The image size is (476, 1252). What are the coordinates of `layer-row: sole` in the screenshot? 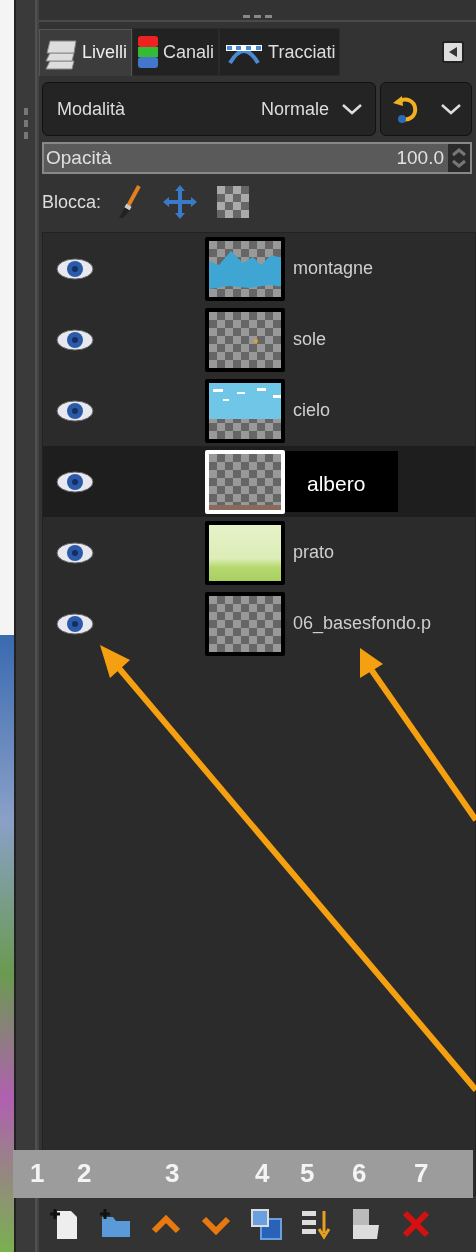 It's located at (259, 339).